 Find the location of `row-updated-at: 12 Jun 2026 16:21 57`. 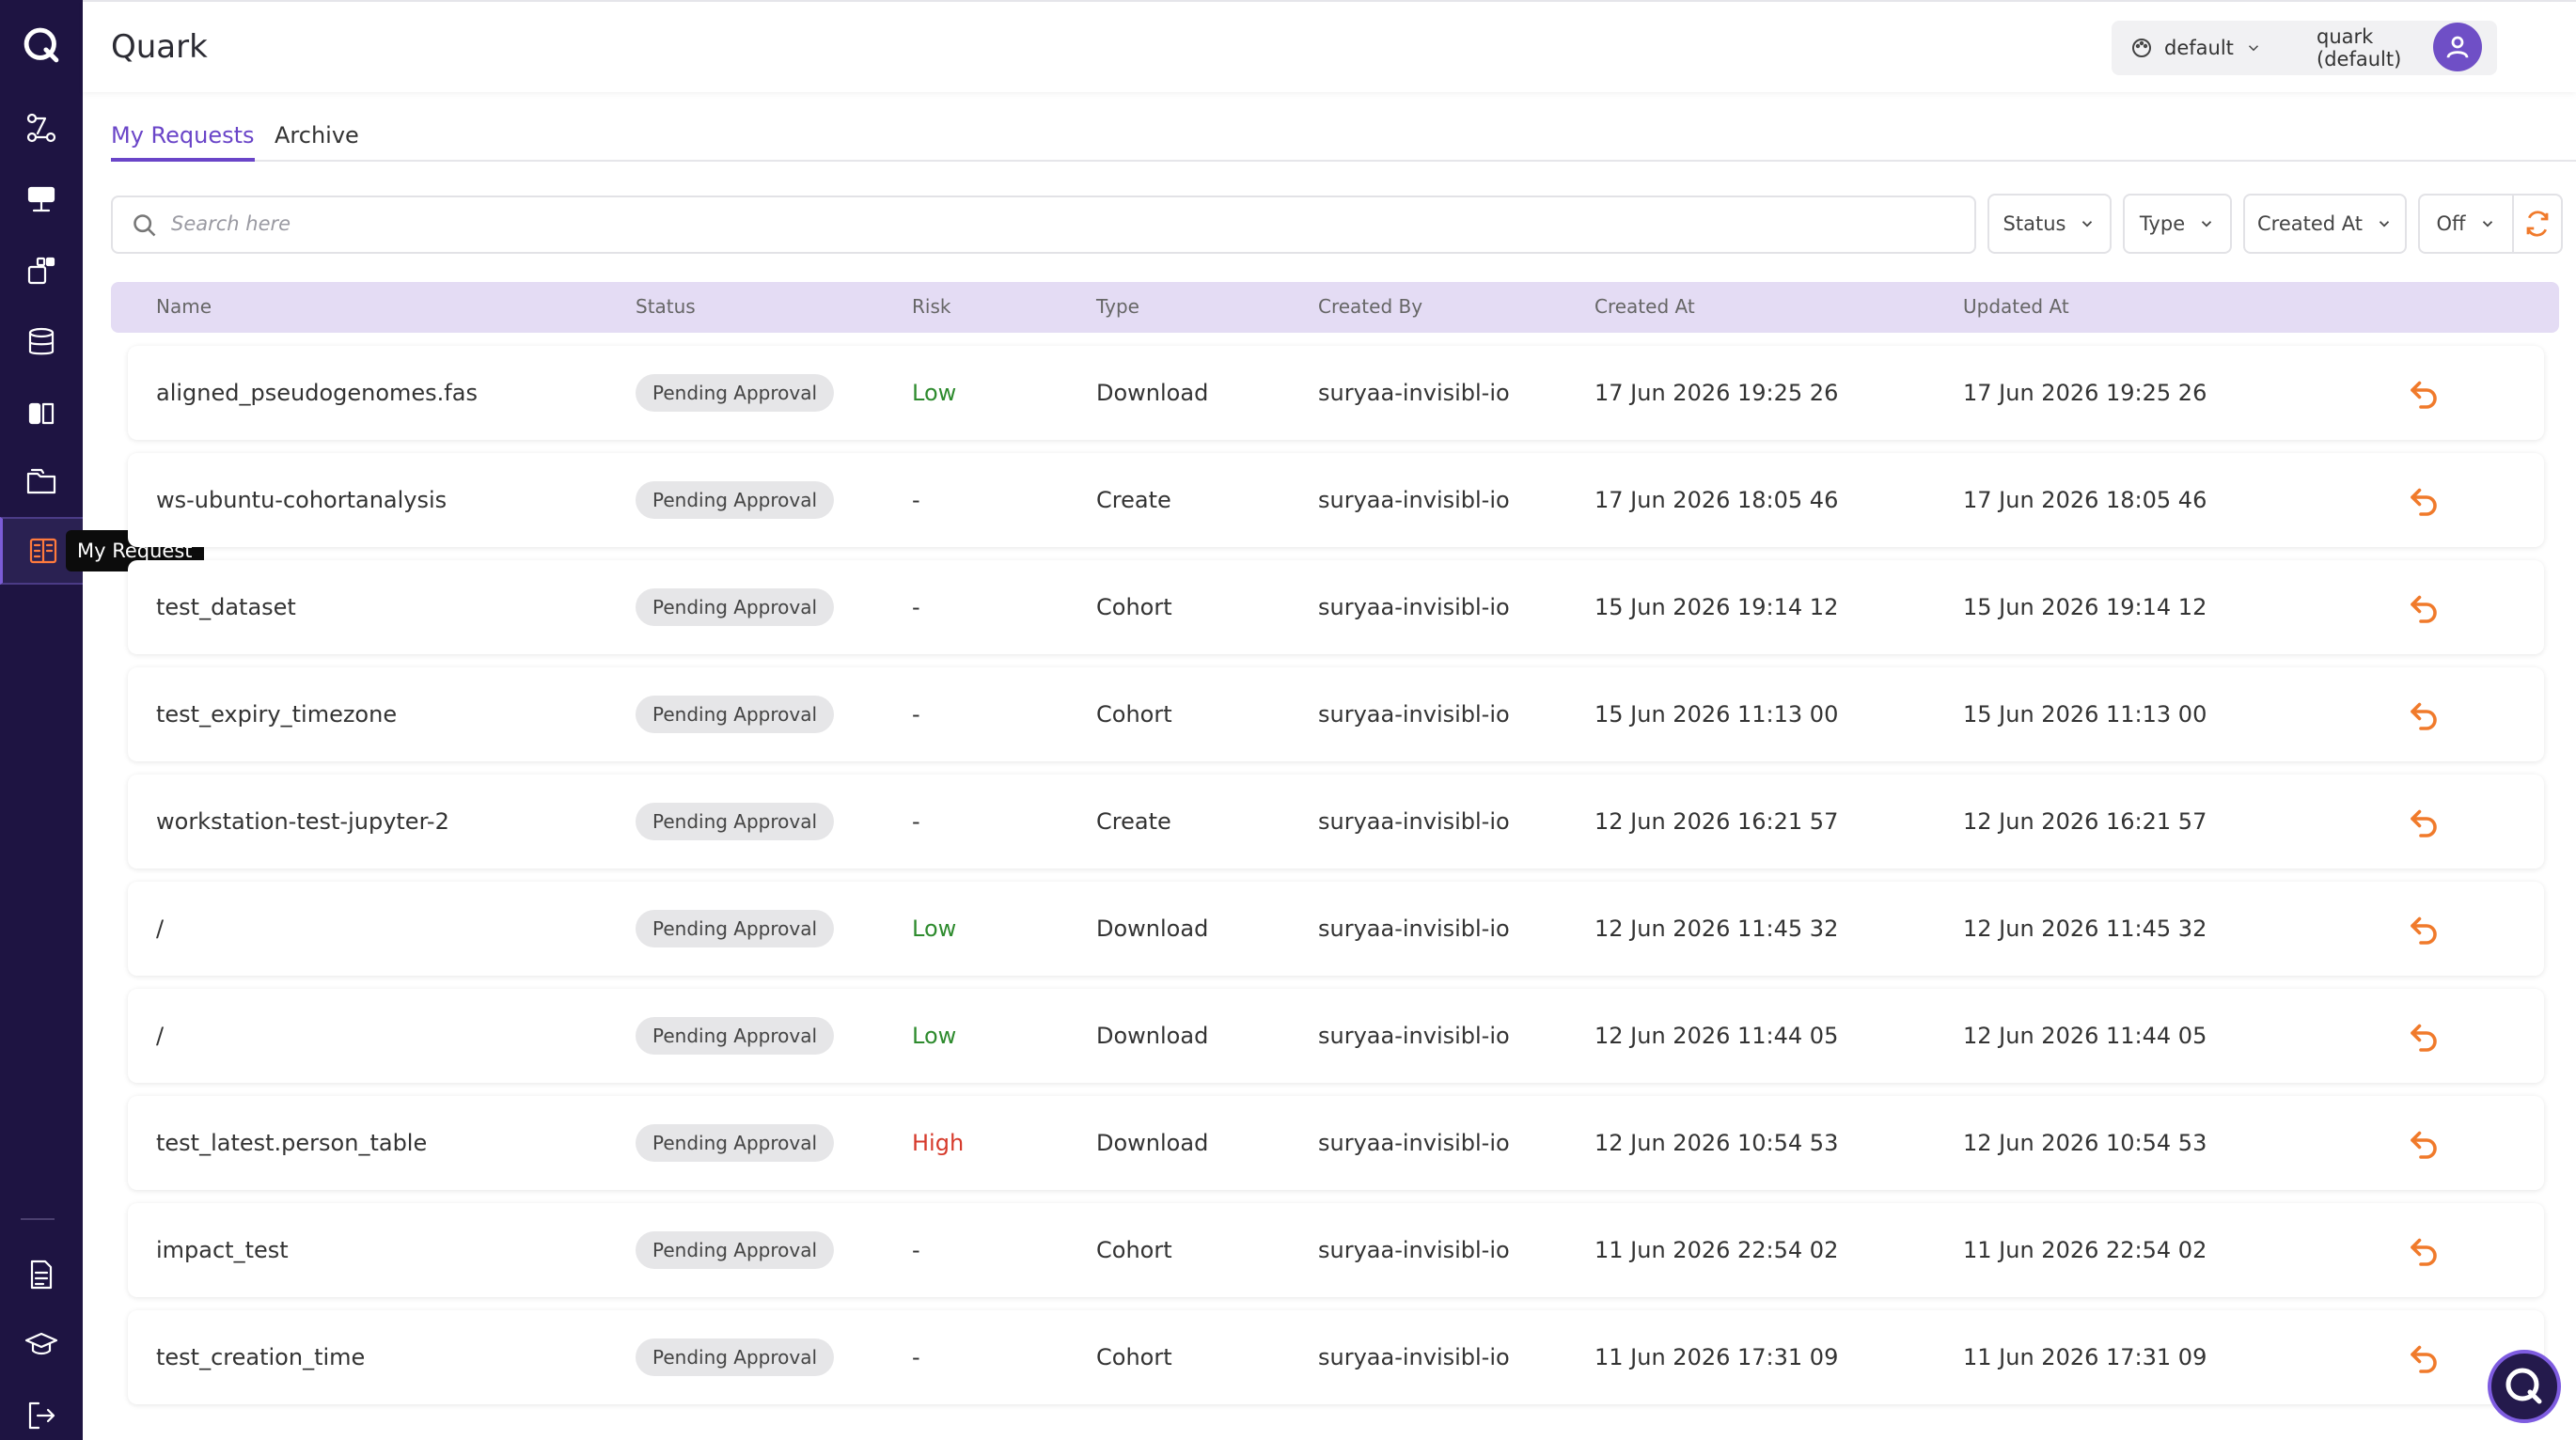

row-updated-at: 12 Jun 2026 16:21 57 is located at coordinates (2085, 821).